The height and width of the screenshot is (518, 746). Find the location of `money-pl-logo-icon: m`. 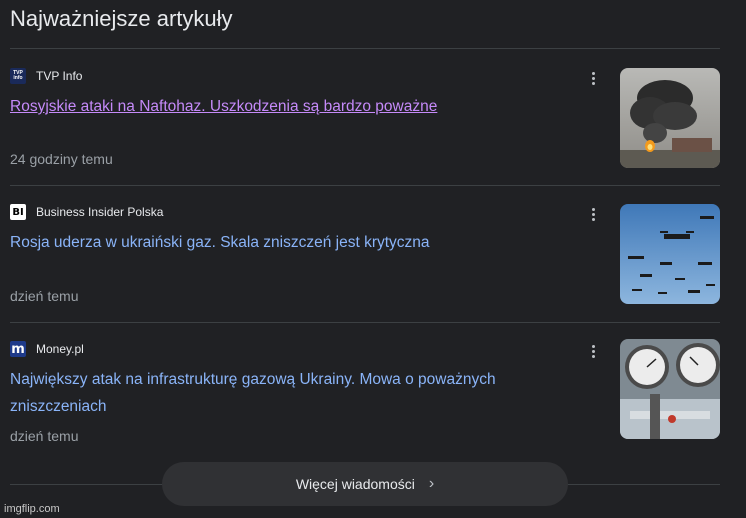

money-pl-logo-icon: m is located at coordinates (18, 349).